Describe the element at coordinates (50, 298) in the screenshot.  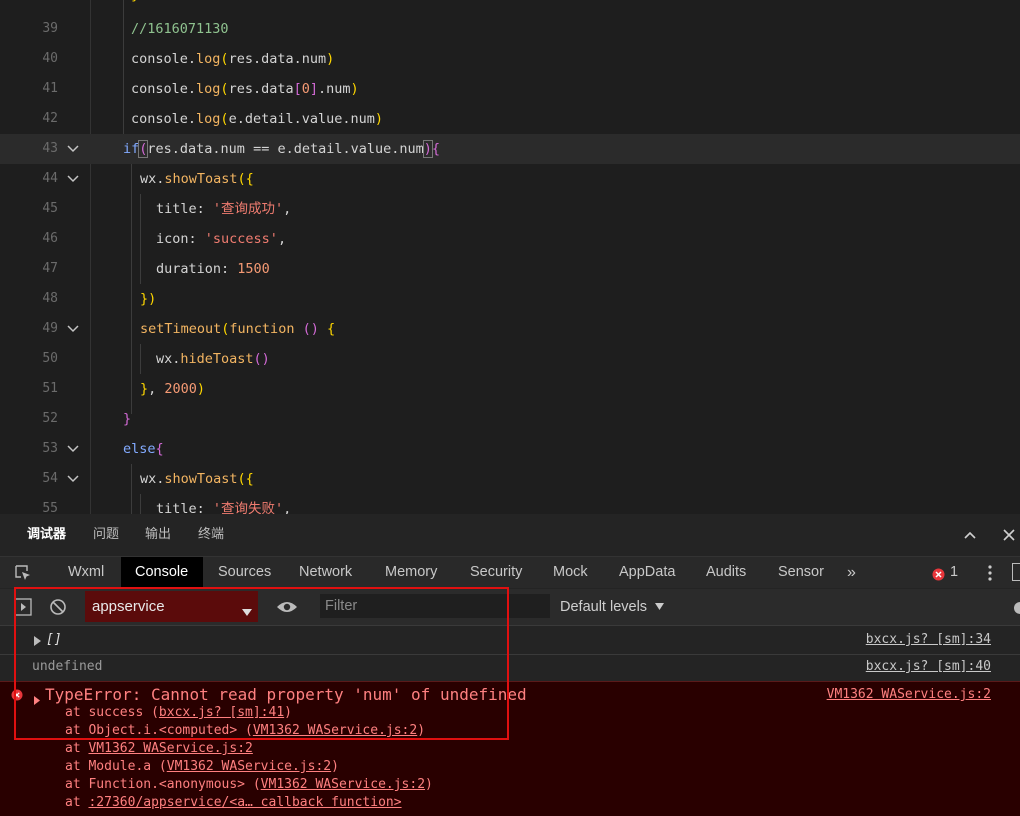
I see `line-number: 48` at that location.